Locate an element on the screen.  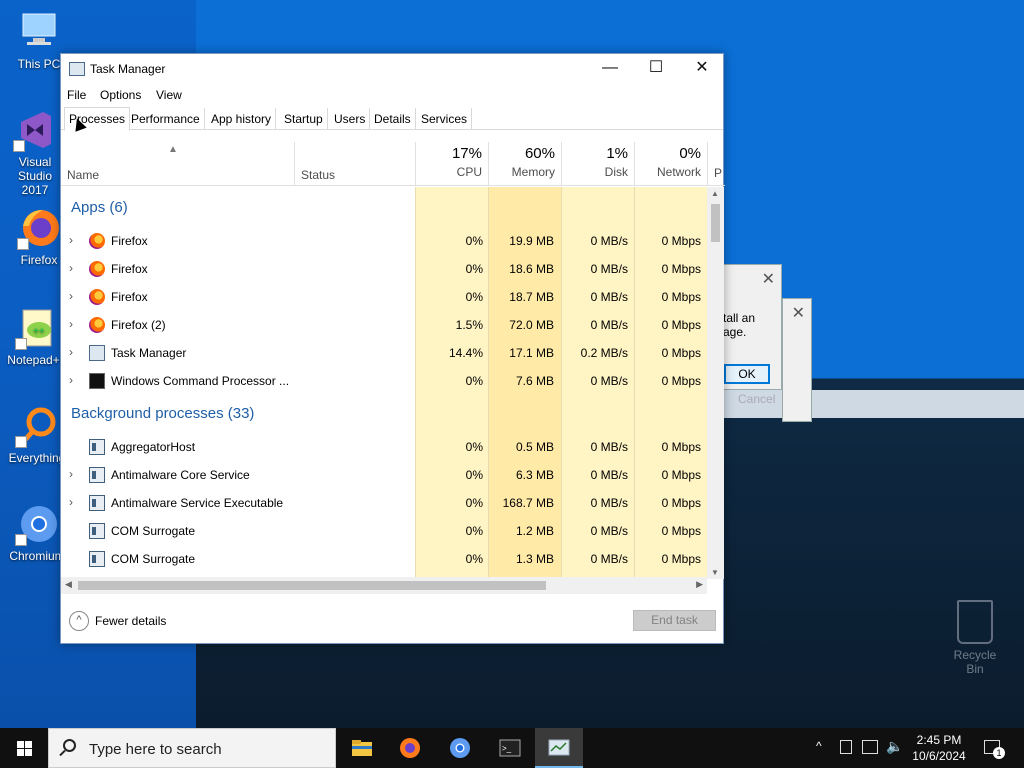
window-title: Task Manager is located at coordinates (128, 69).